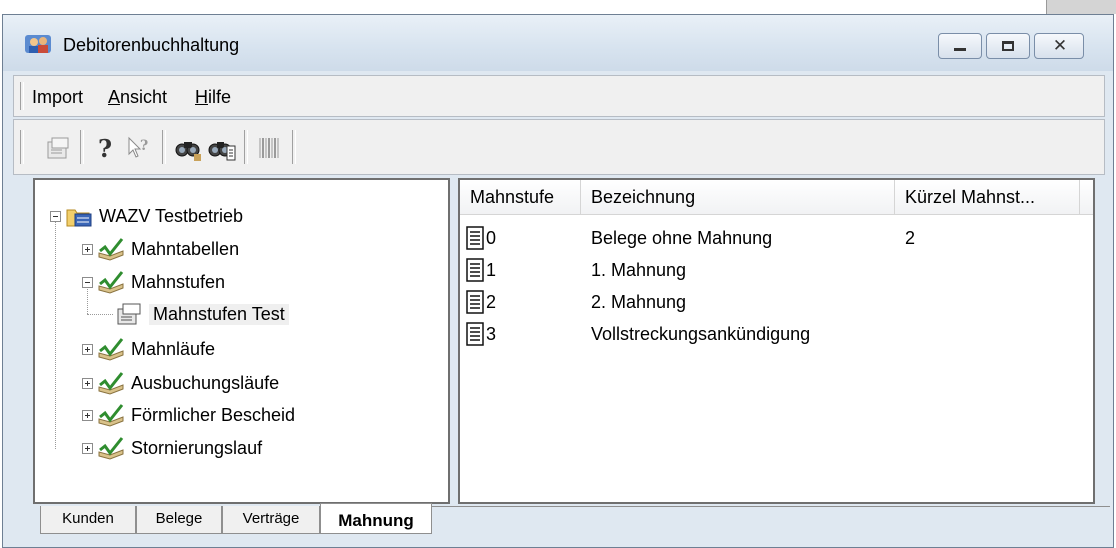  I want to click on maximize-button, so click(1008, 46).